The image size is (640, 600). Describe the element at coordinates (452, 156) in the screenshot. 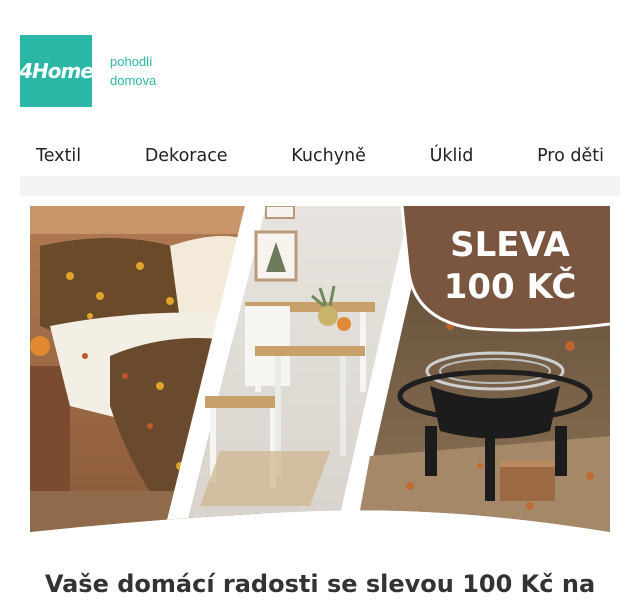

I see `nav-item-uklid: Úklid` at that location.